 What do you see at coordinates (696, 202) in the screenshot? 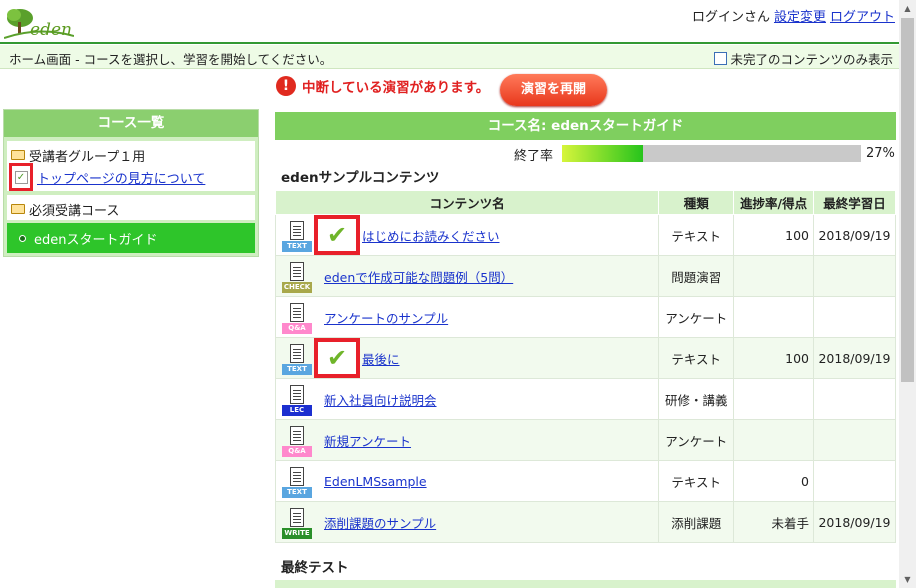
I see `column-header-type: 種類` at bounding box center [696, 202].